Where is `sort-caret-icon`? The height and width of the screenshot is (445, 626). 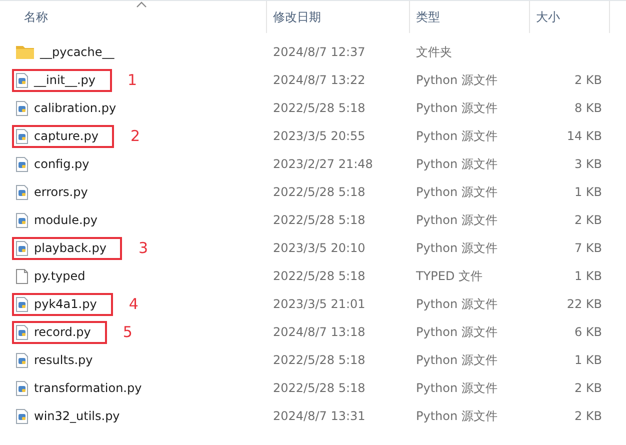
sort-caret-icon is located at coordinates (141, 4).